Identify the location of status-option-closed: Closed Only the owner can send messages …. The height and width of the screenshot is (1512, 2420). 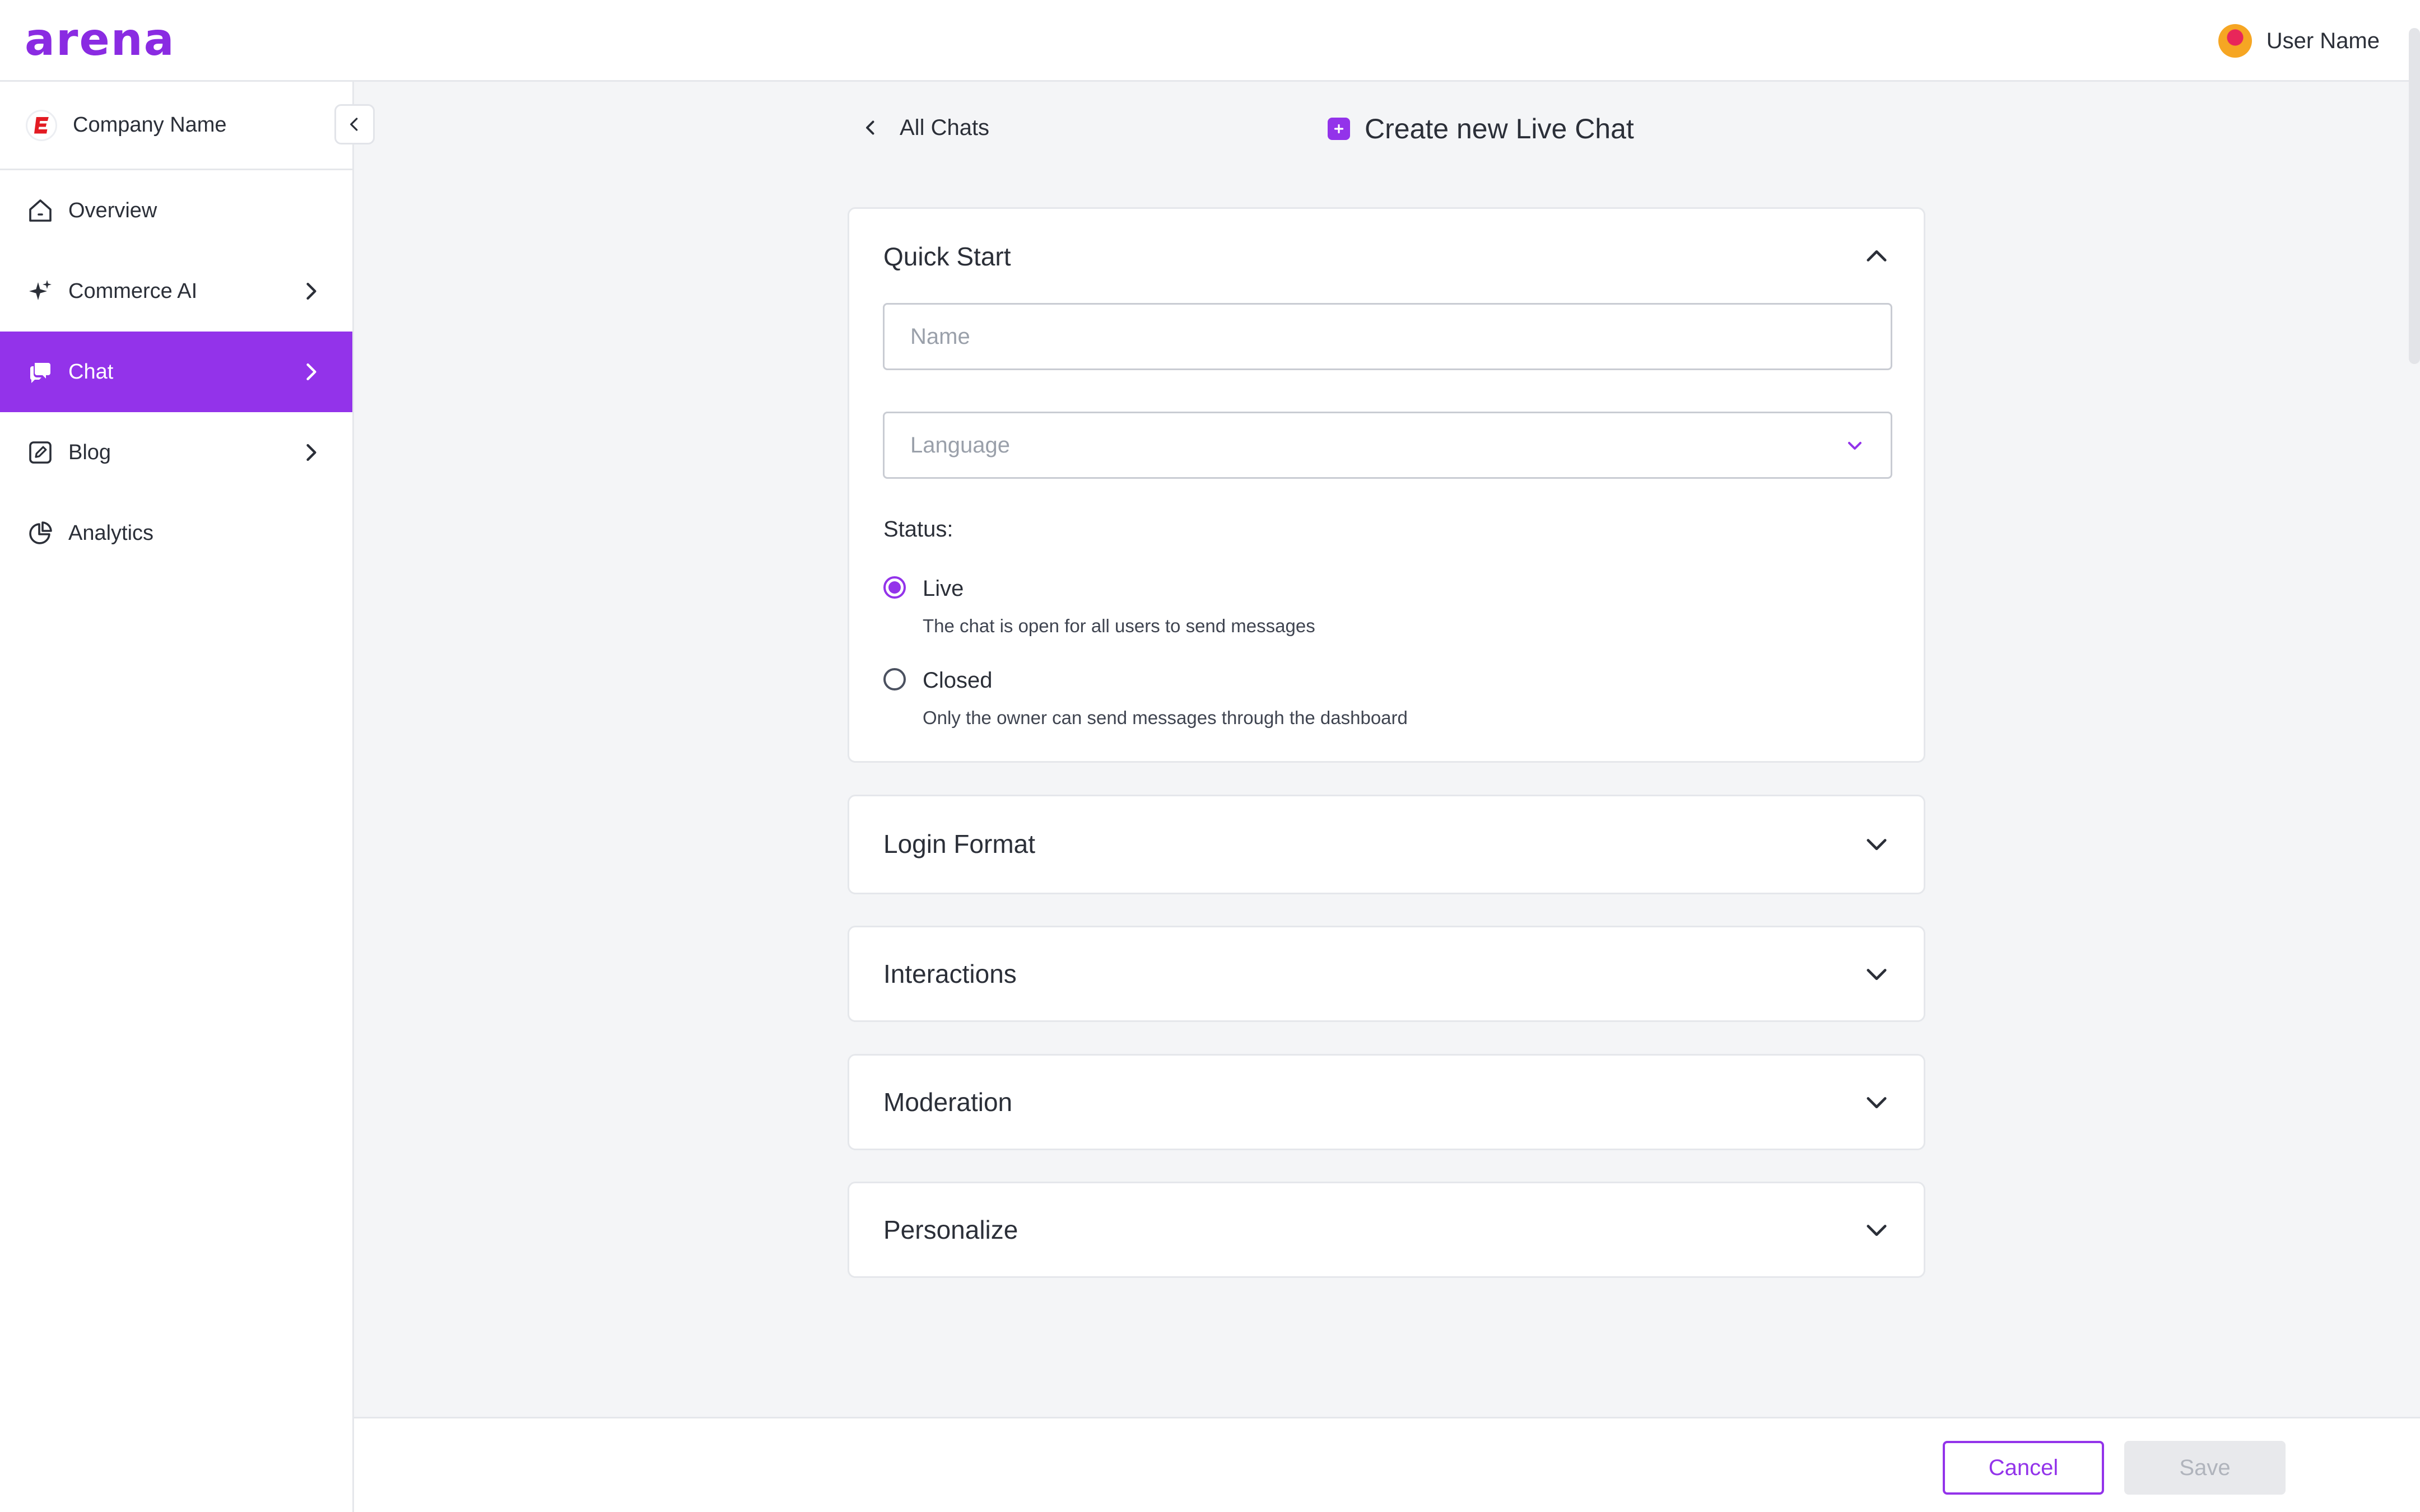
(1146, 698).